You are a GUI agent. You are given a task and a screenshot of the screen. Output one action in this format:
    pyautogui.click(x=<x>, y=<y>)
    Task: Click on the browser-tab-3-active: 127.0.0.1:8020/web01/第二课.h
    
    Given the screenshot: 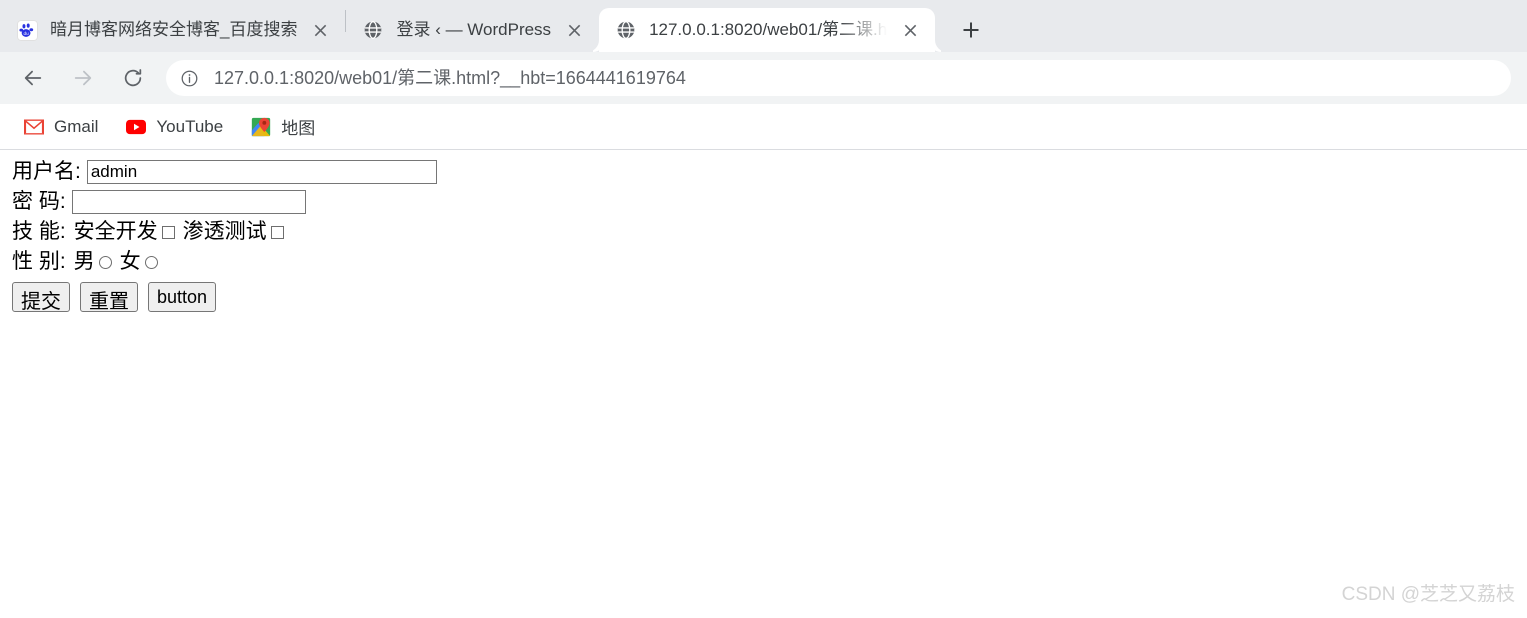 What is the action you would take?
    pyautogui.click(x=767, y=30)
    